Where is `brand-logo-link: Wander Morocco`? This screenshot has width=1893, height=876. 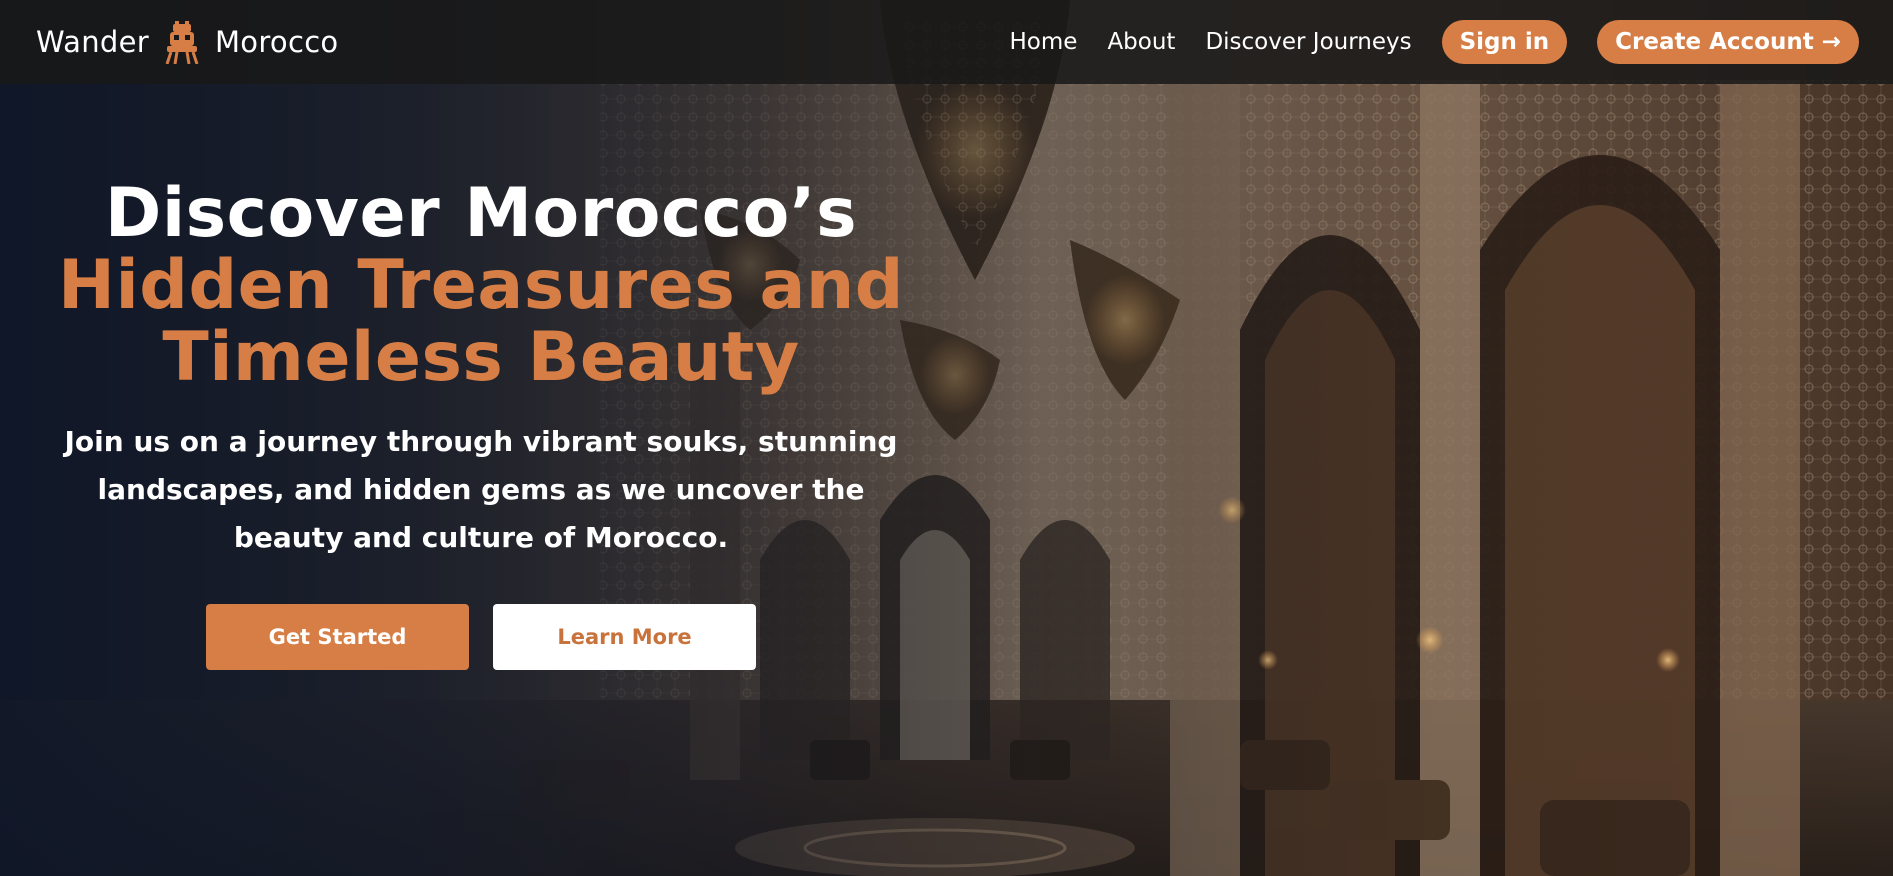 brand-logo-link: Wander Morocco is located at coordinates (187, 42).